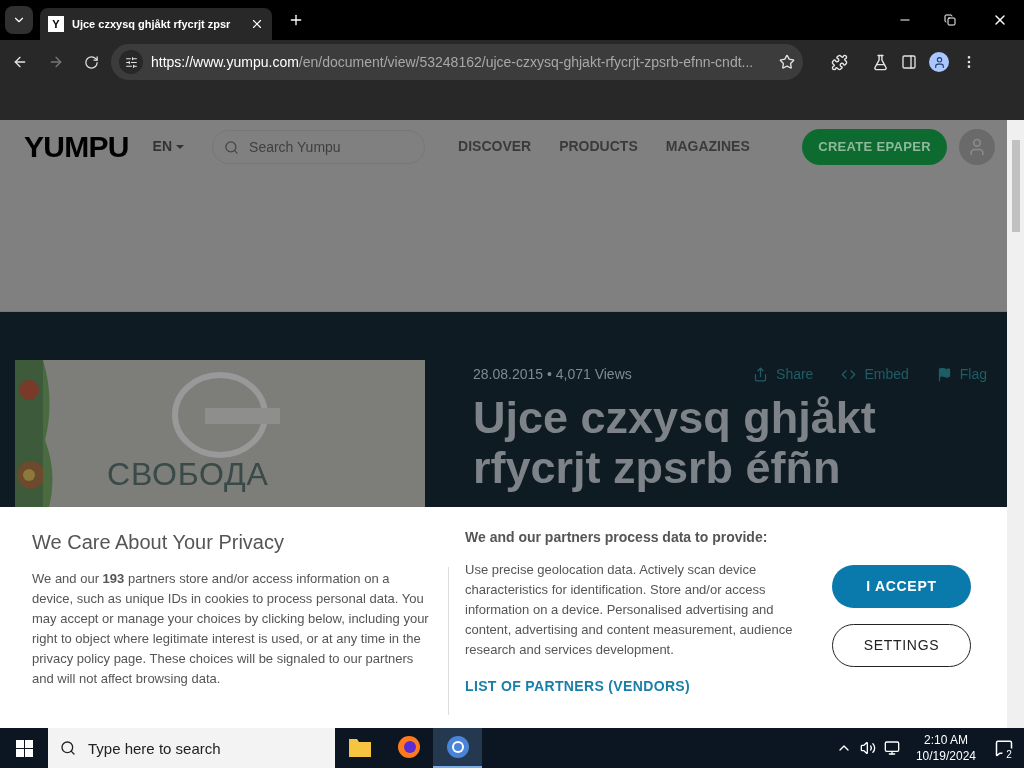 This screenshot has height=768, width=1024. Describe the element at coordinates (359, 747) in the screenshot. I see `folder-icon` at that location.